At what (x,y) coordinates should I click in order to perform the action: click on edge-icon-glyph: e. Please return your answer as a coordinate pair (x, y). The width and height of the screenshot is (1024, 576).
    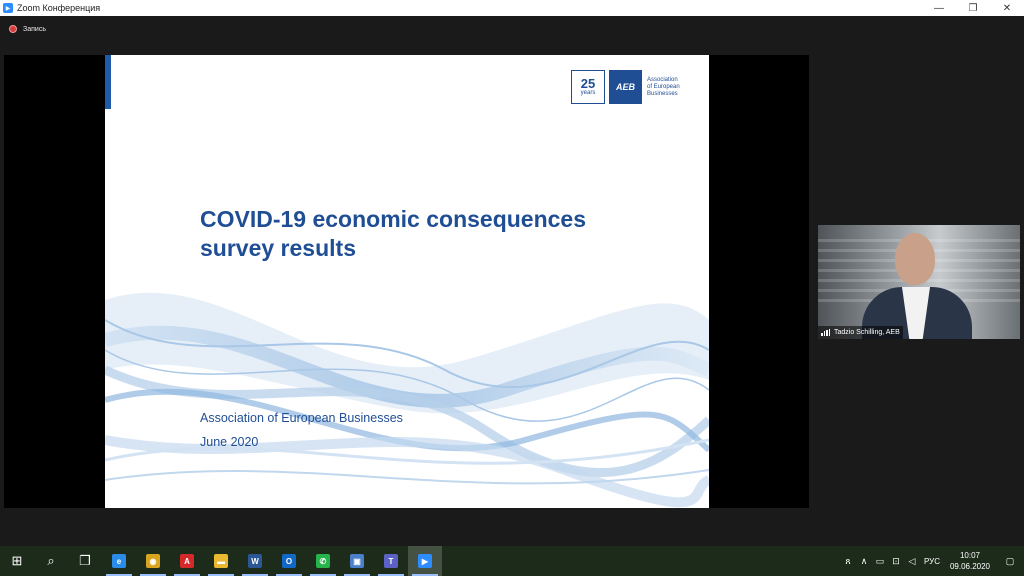
    Looking at the image, I should click on (119, 561).